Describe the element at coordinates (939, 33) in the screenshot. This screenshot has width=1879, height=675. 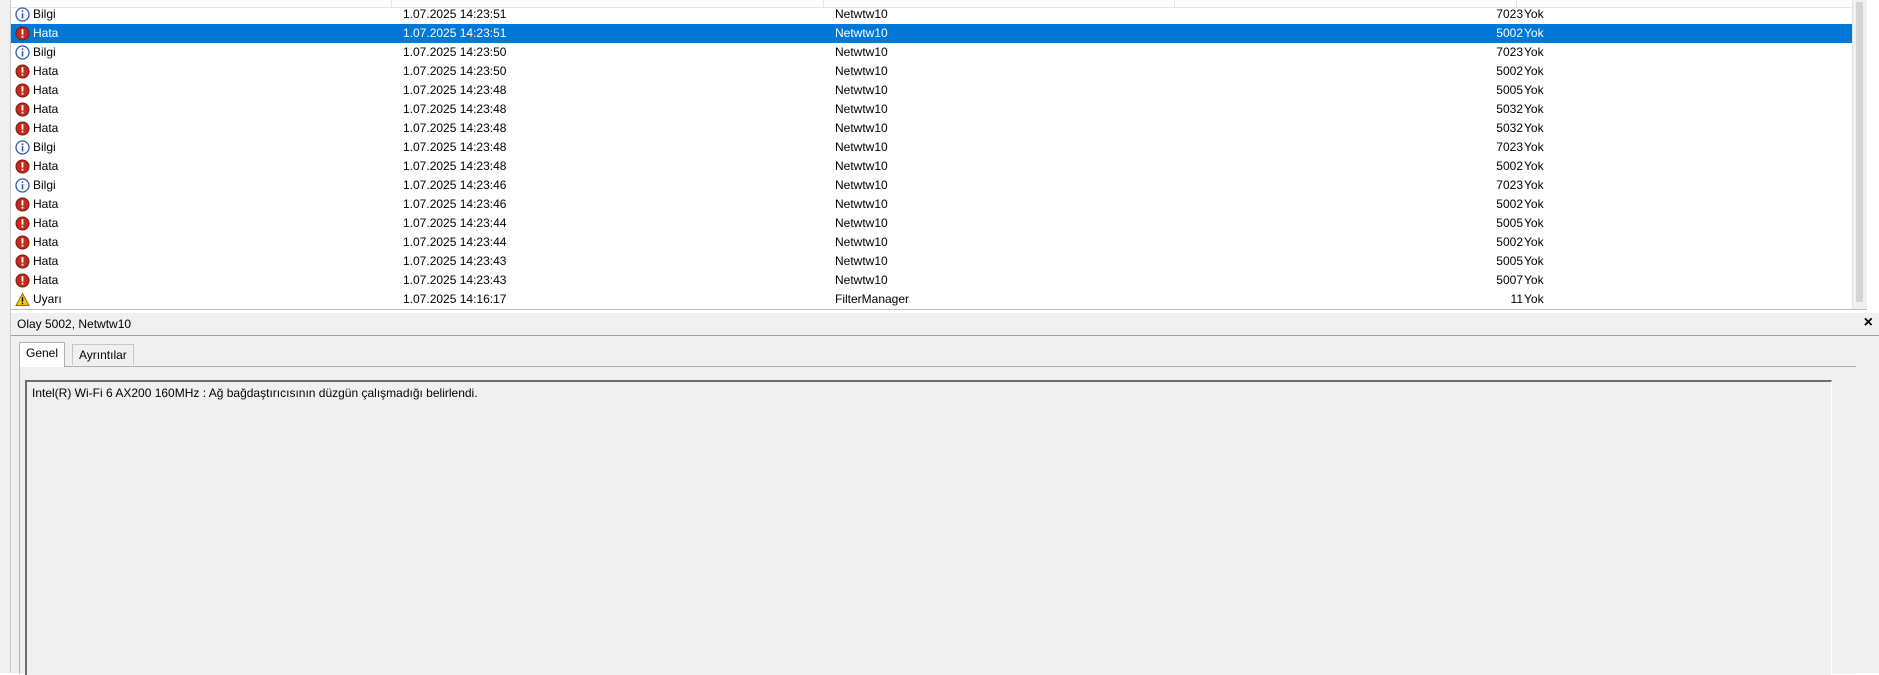
I see `table-row: Hata 1.07.2025 14:23:51 Netwtw10 5002 Yok` at that location.